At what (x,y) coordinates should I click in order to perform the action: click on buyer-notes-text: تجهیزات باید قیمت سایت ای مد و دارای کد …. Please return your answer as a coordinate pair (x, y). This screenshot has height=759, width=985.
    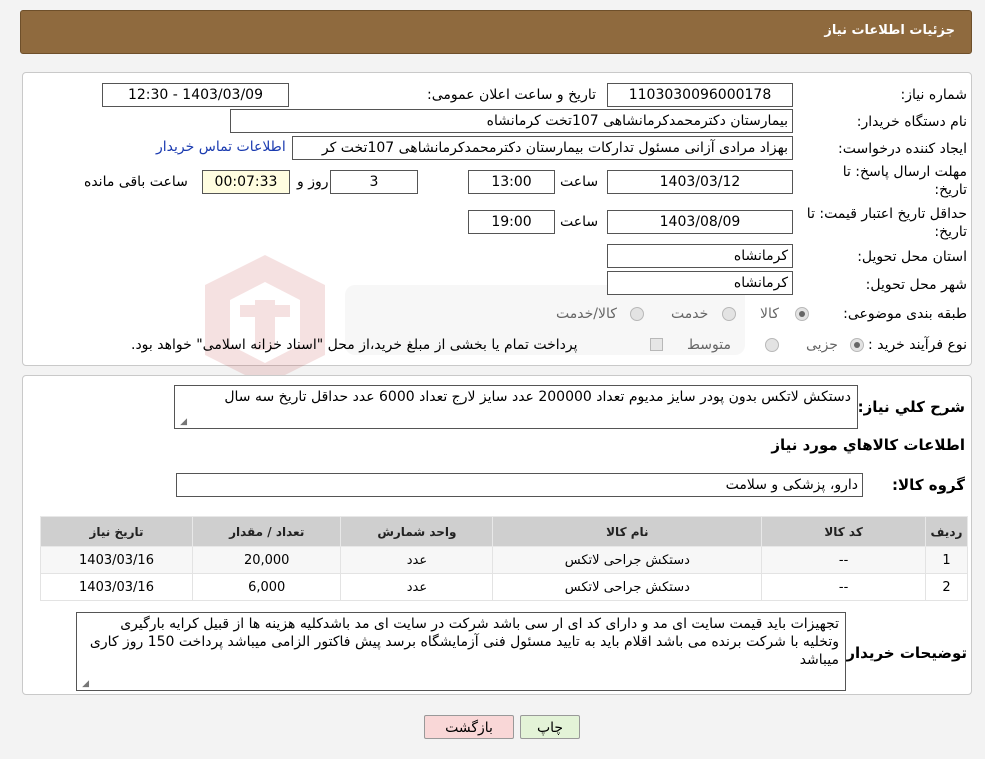
    Looking at the image, I should click on (464, 642).